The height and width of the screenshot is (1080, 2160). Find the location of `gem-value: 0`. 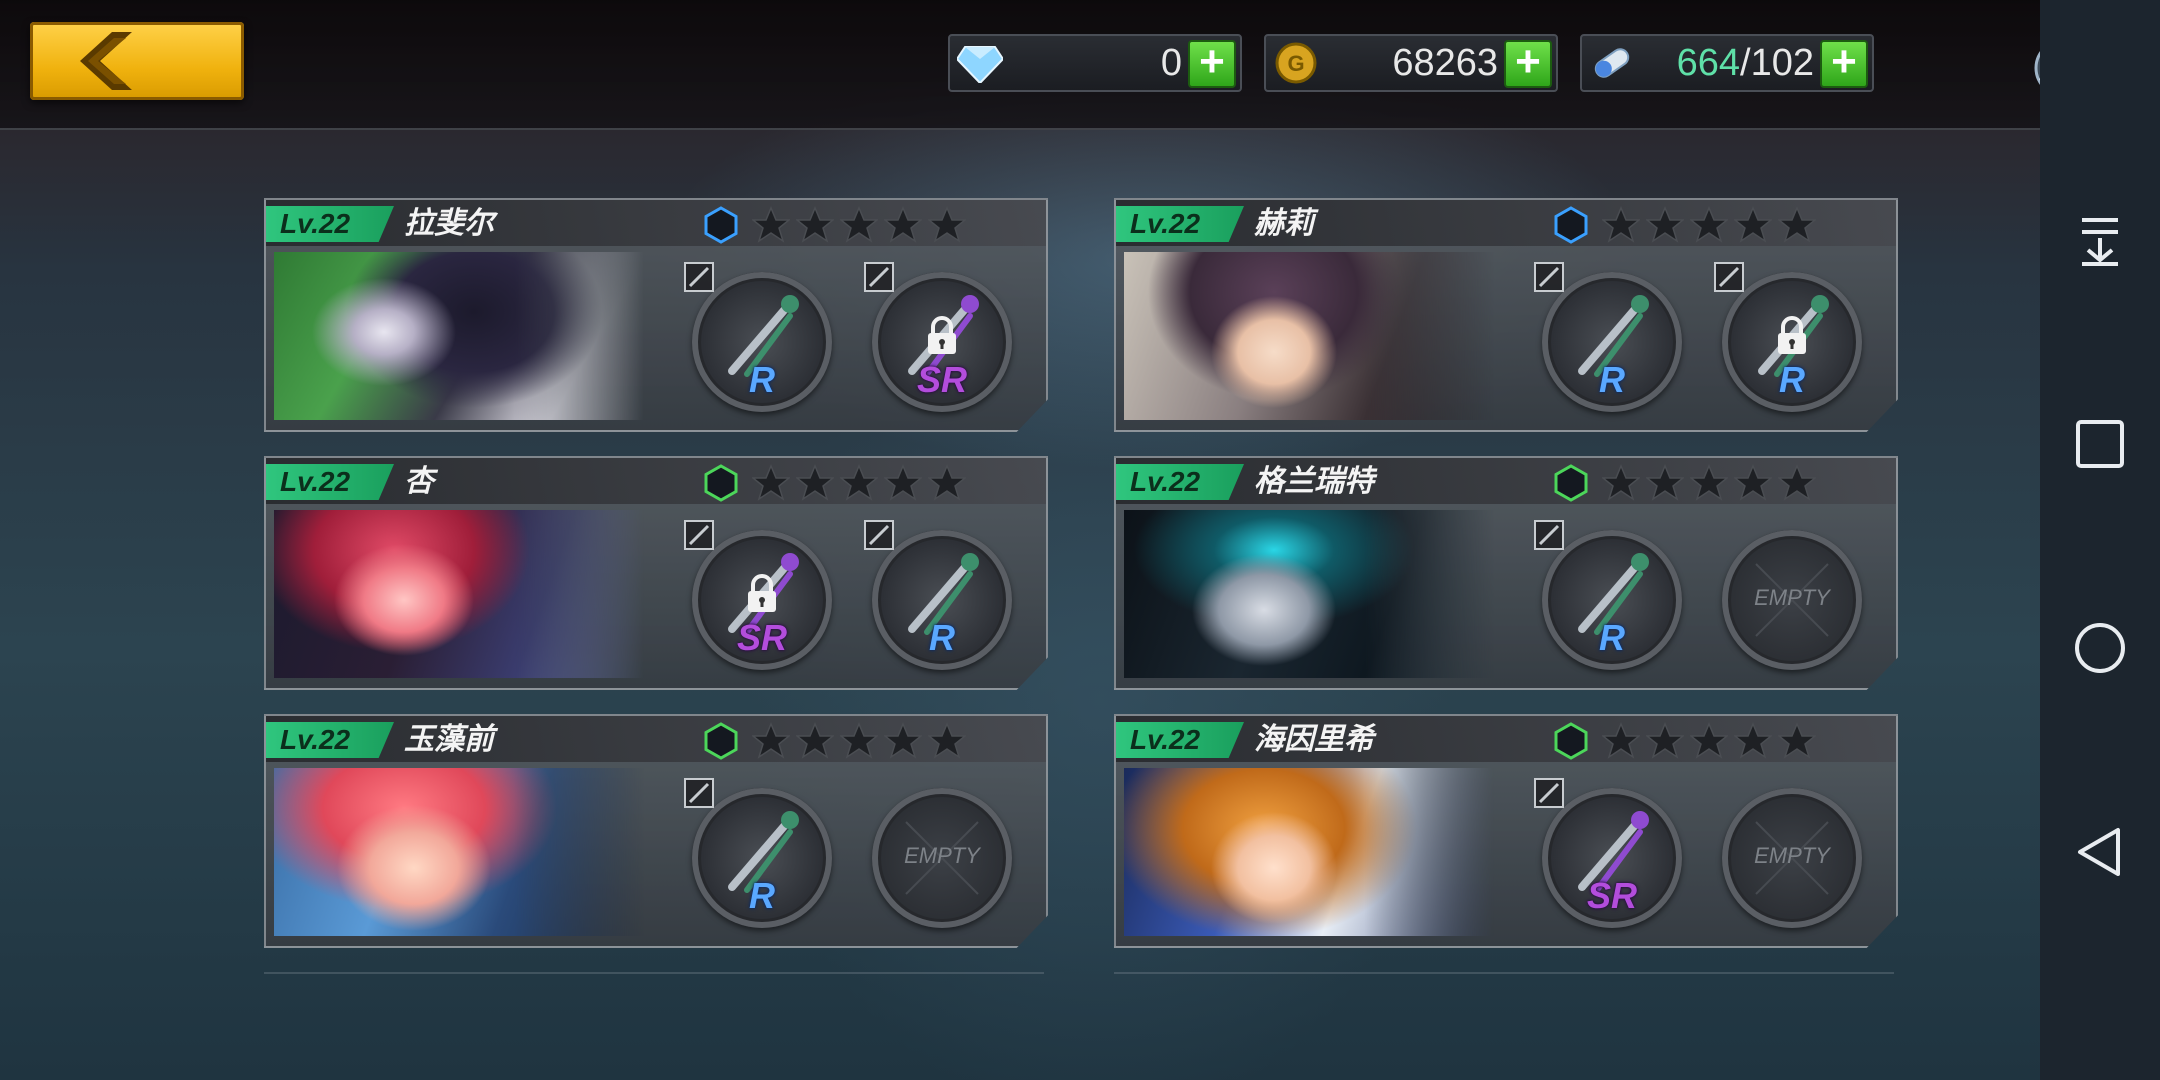

gem-value: 0 is located at coordinates (1171, 63).